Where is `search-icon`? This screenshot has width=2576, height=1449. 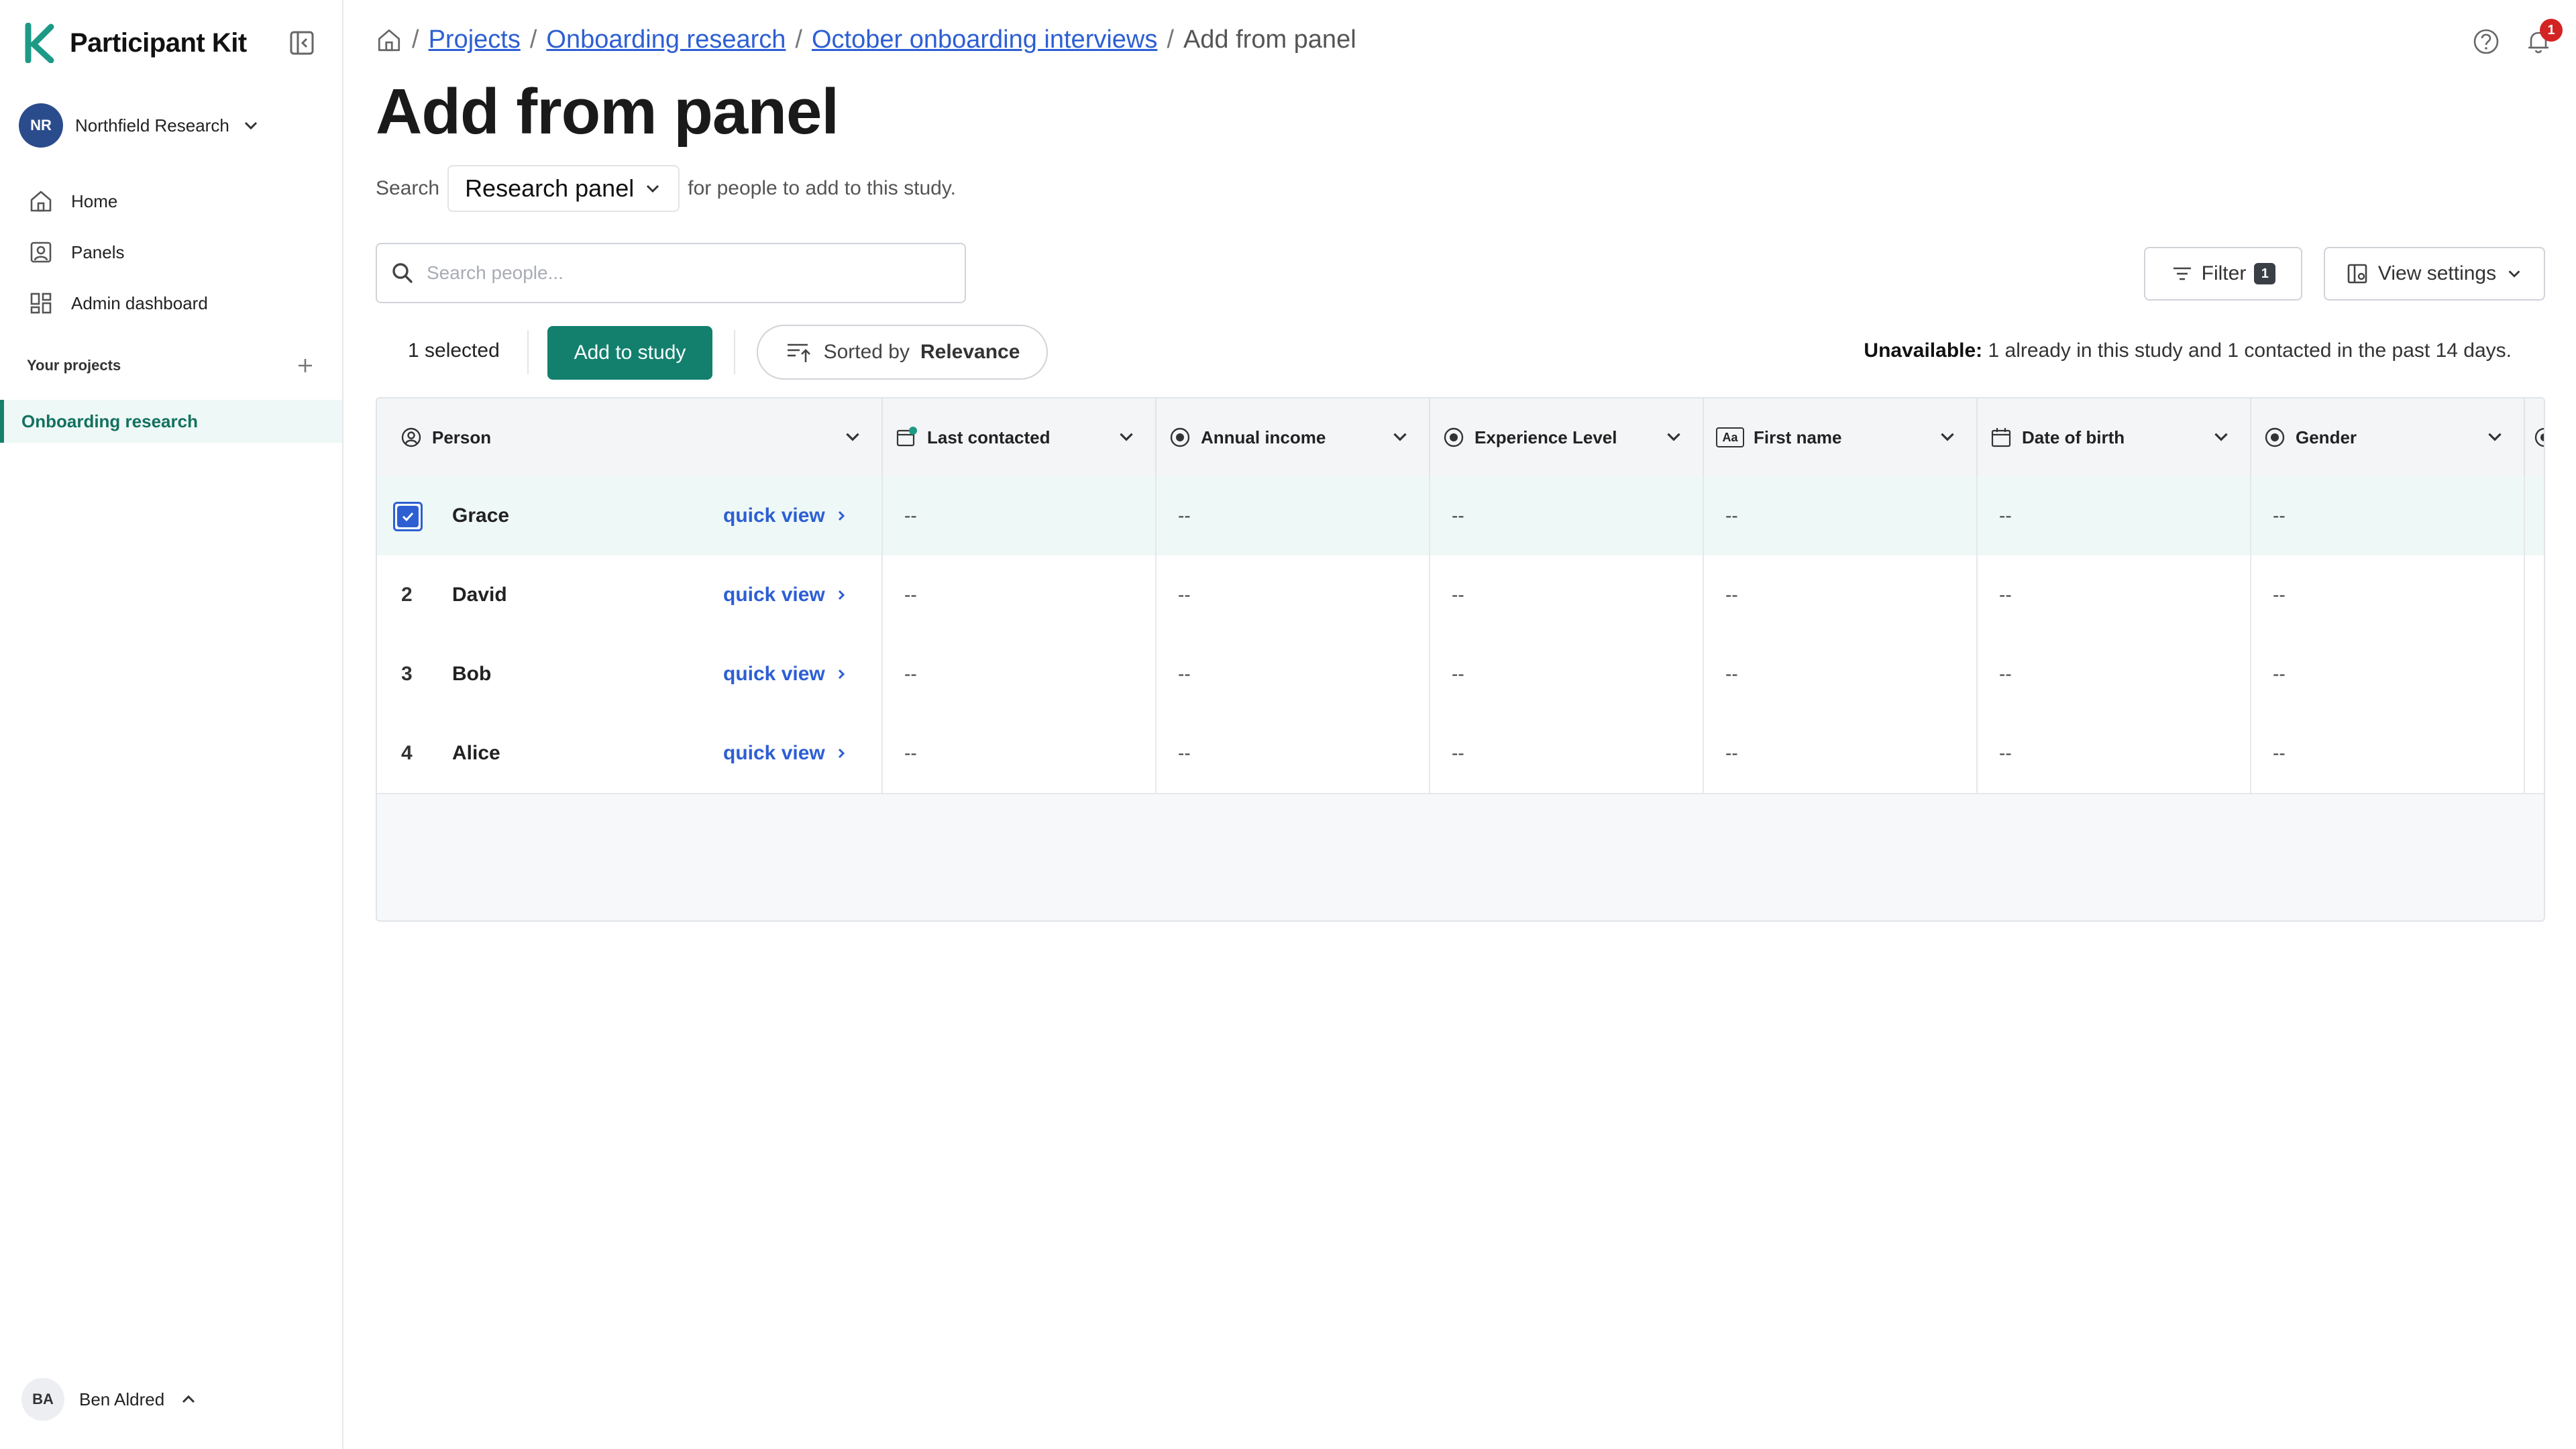 search-icon is located at coordinates (402, 273).